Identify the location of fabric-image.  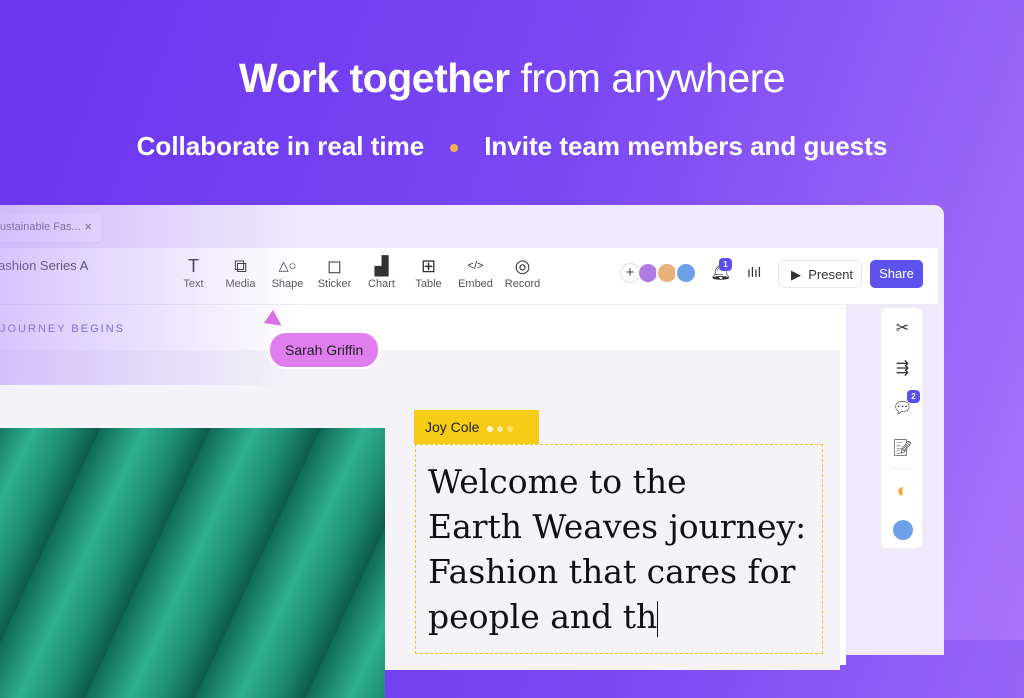
(192, 563).